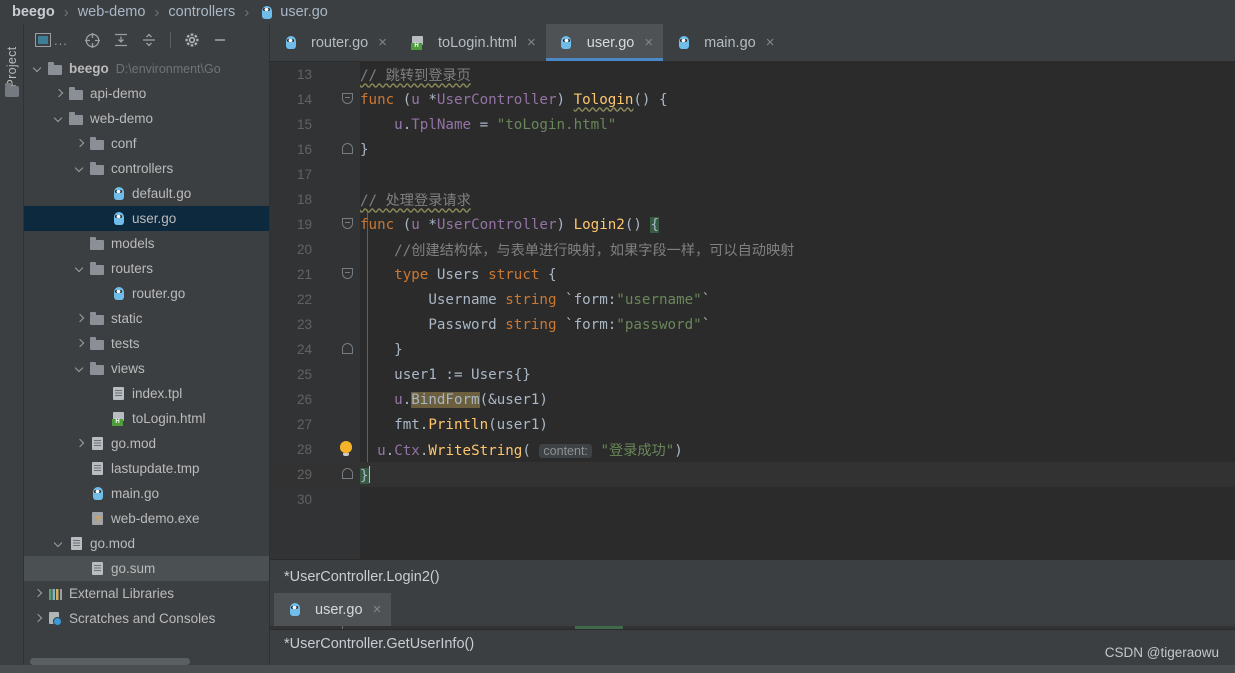  What do you see at coordinates (752, 99) in the screenshot?
I see `code-line: 14 func (u *UserController) Tologin() {` at bounding box center [752, 99].